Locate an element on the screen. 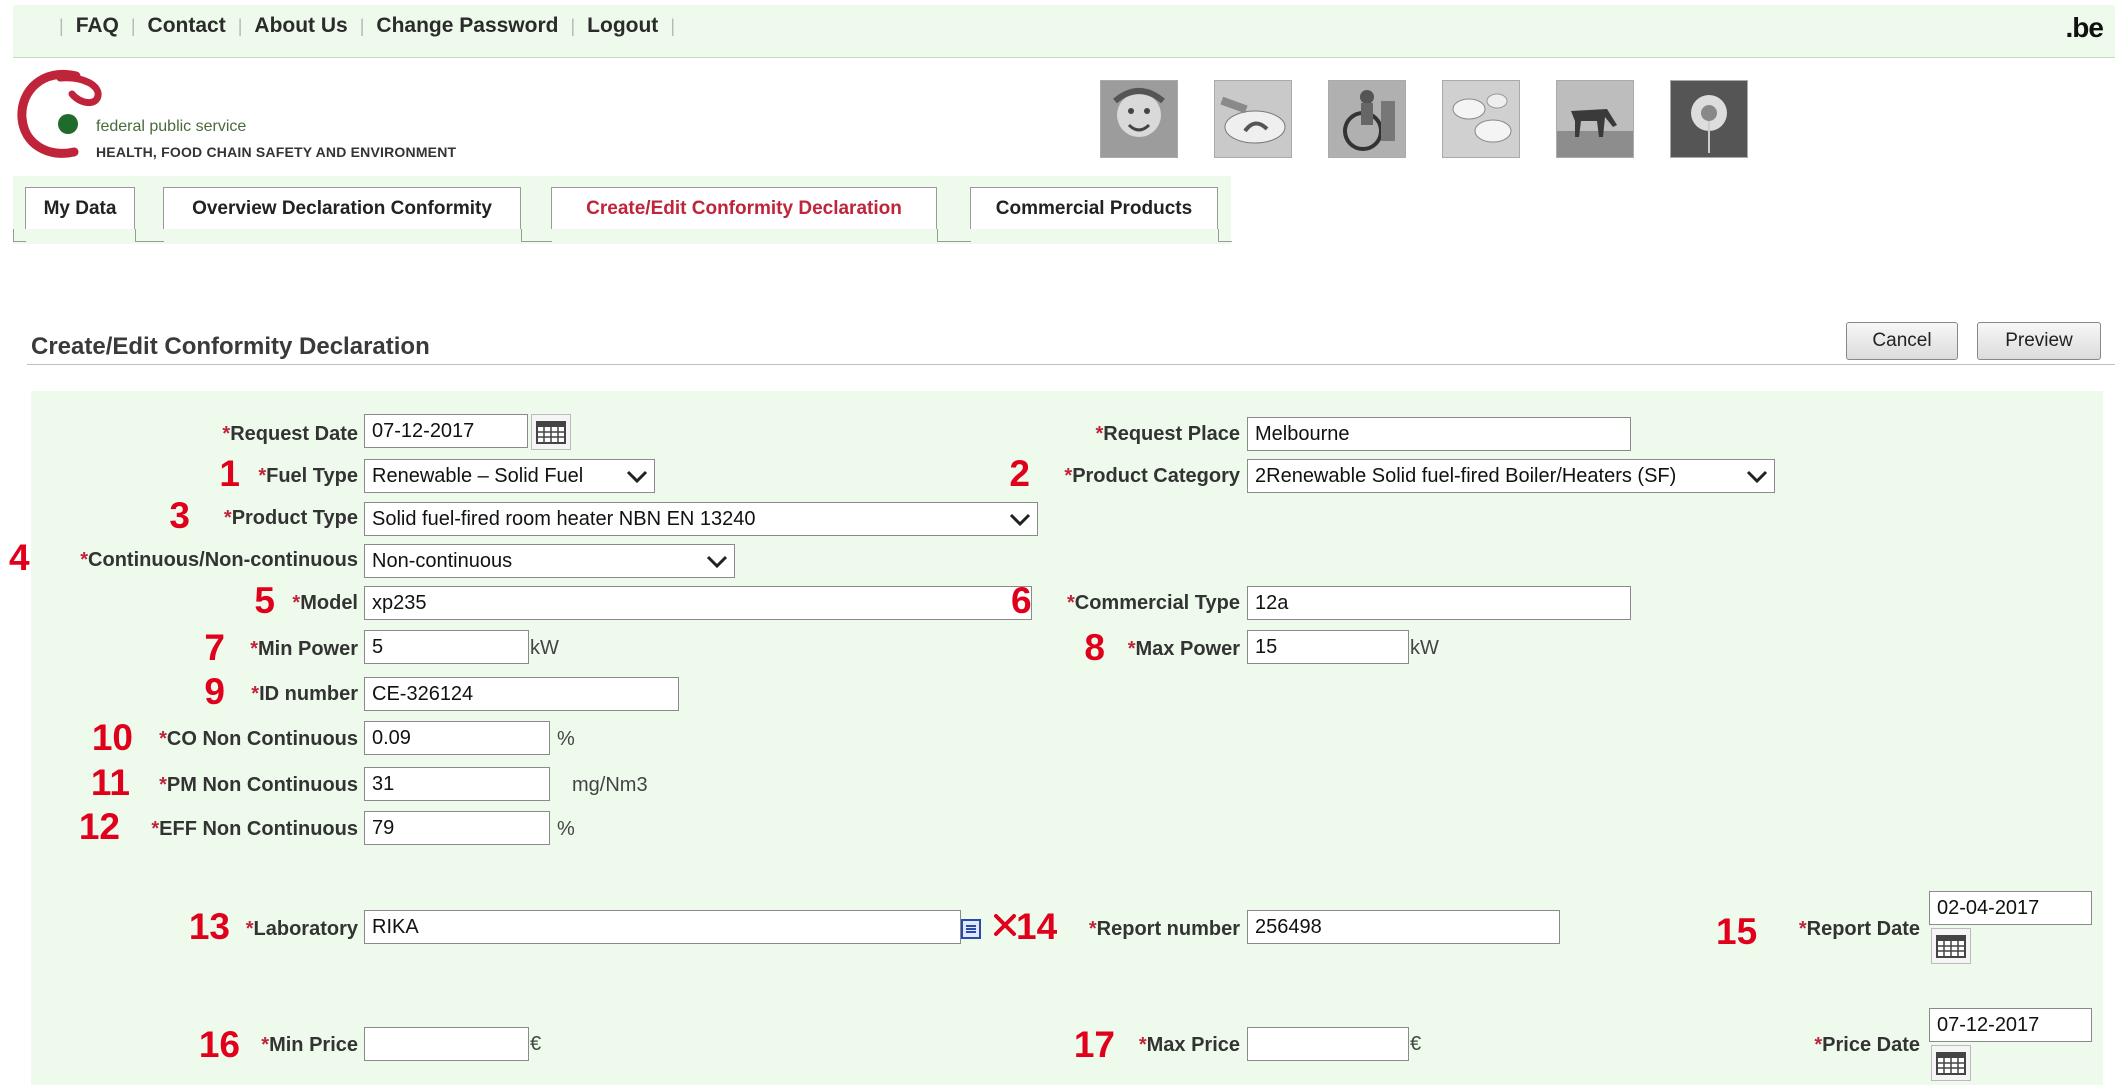 The height and width of the screenshot is (1085, 2115). annotation-number: 1 is located at coordinates (229, 473).